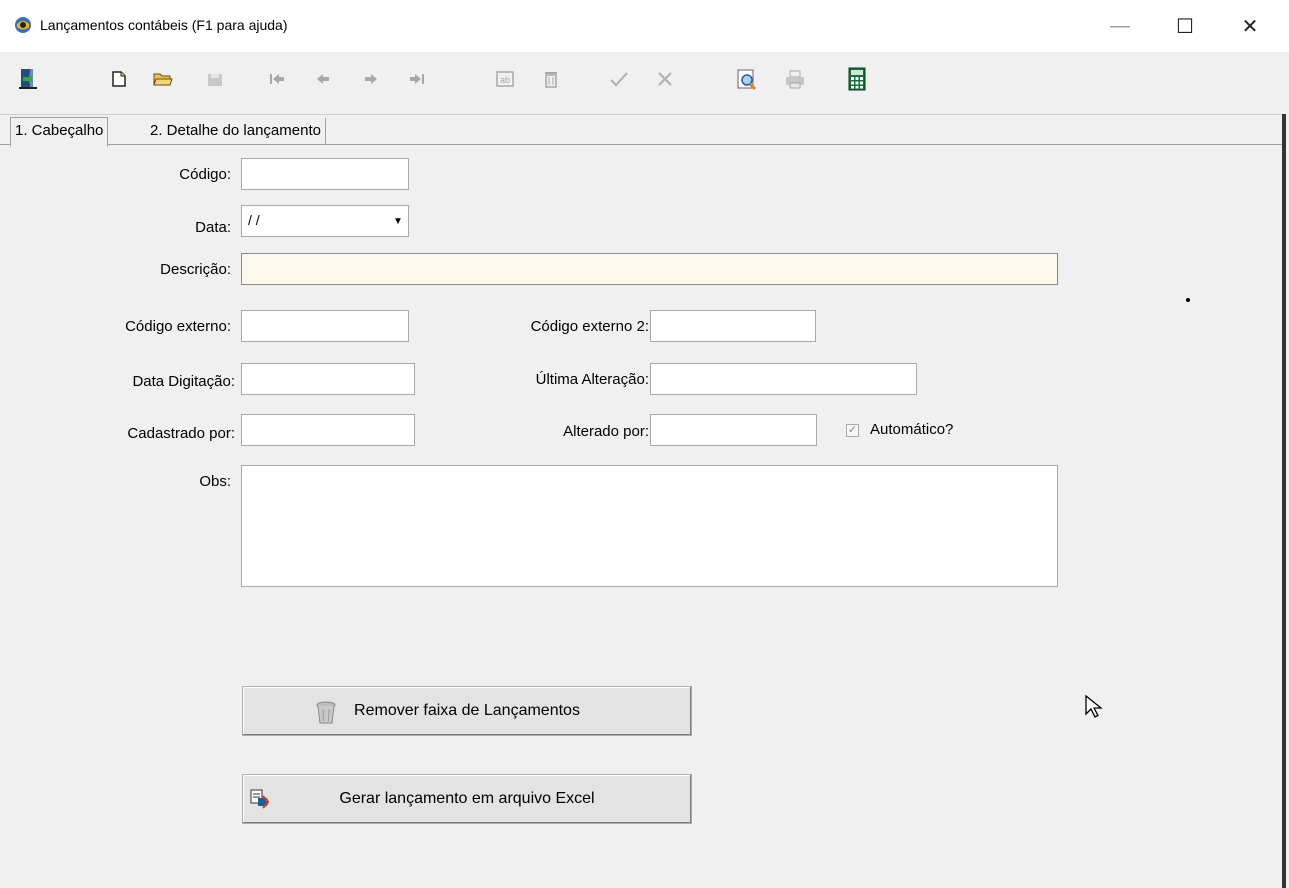  What do you see at coordinates (254, 220) in the screenshot?
I see `data-value: / /` at bounding box center [254, 220].